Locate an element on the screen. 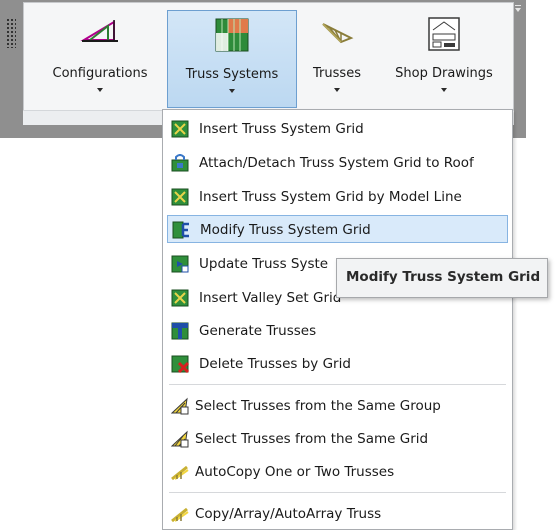 This screenshot has height=530, width=559. ribbon-grip-handle is located at coordinates (11, 33).